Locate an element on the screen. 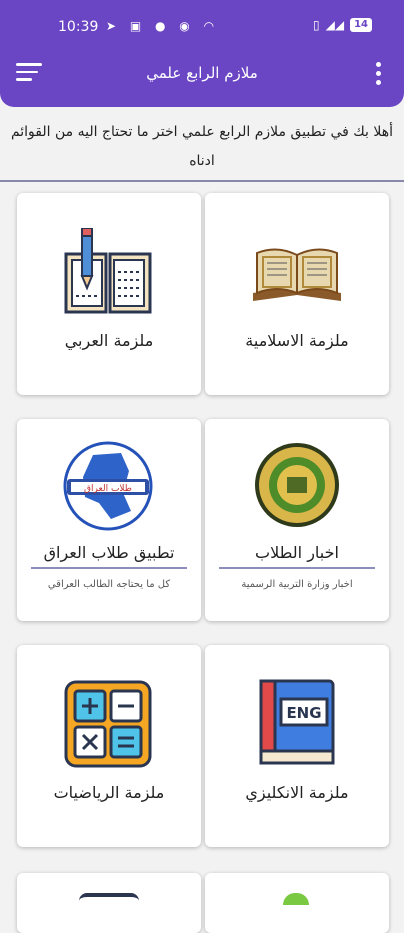 The width and height of the screenshot is (404, 933). status-right: ▯ ◢◢ 14 is located at coordinates (342, 25).